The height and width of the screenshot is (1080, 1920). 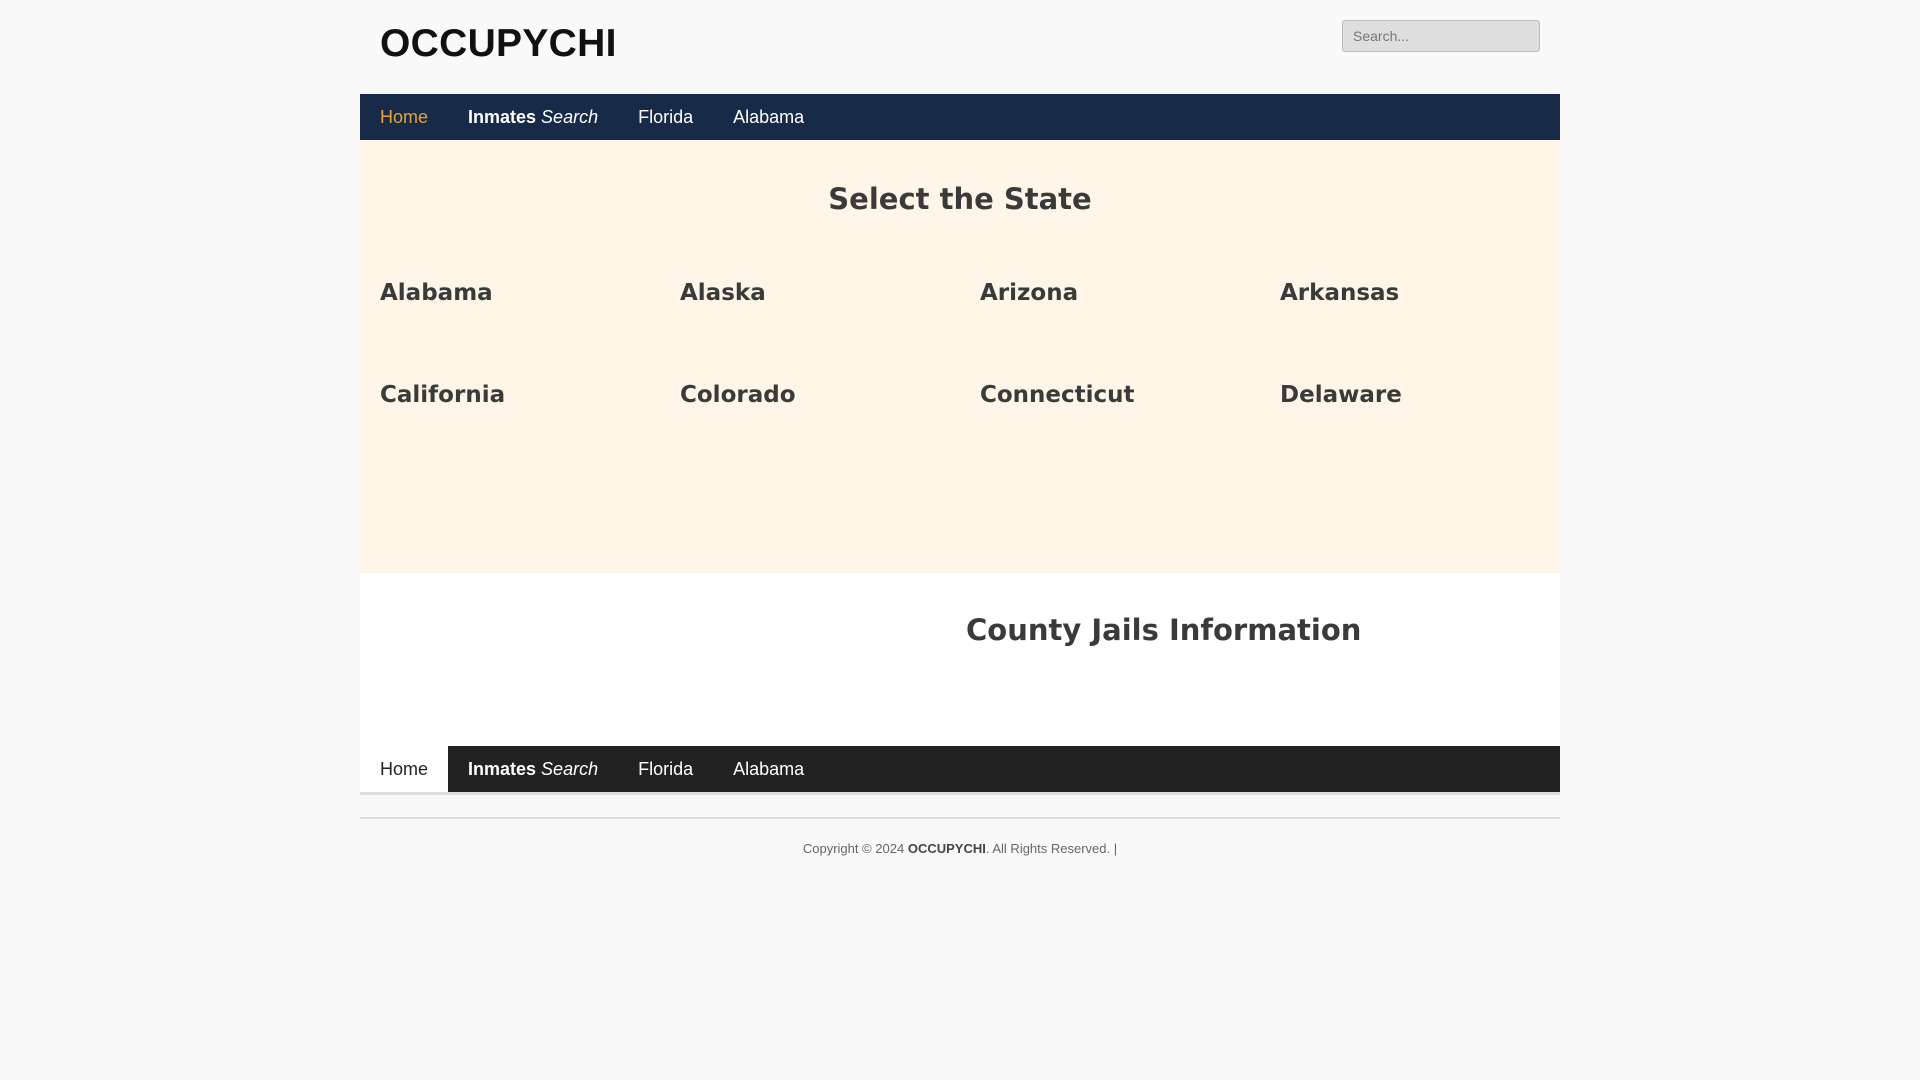 What do you see at coordinates (960, 659) in the screenshot?
I see `county-jails-section: County Jails Information` at bounding box center [960, 659].